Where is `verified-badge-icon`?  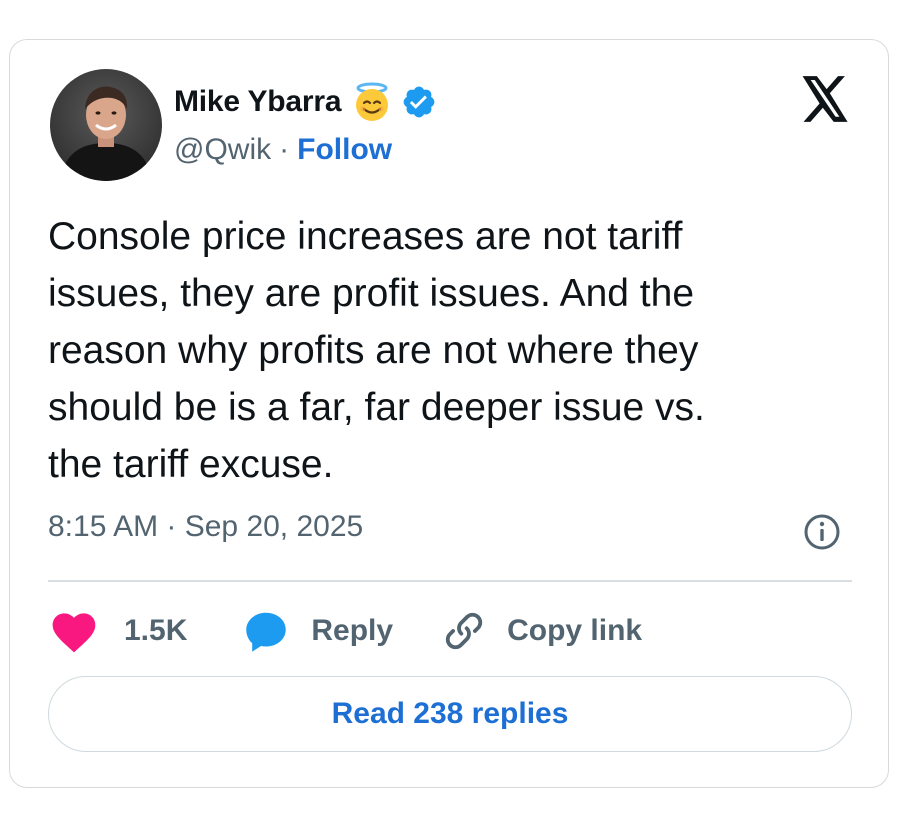
verified-badge-icon is located at coordinates (419, 102).